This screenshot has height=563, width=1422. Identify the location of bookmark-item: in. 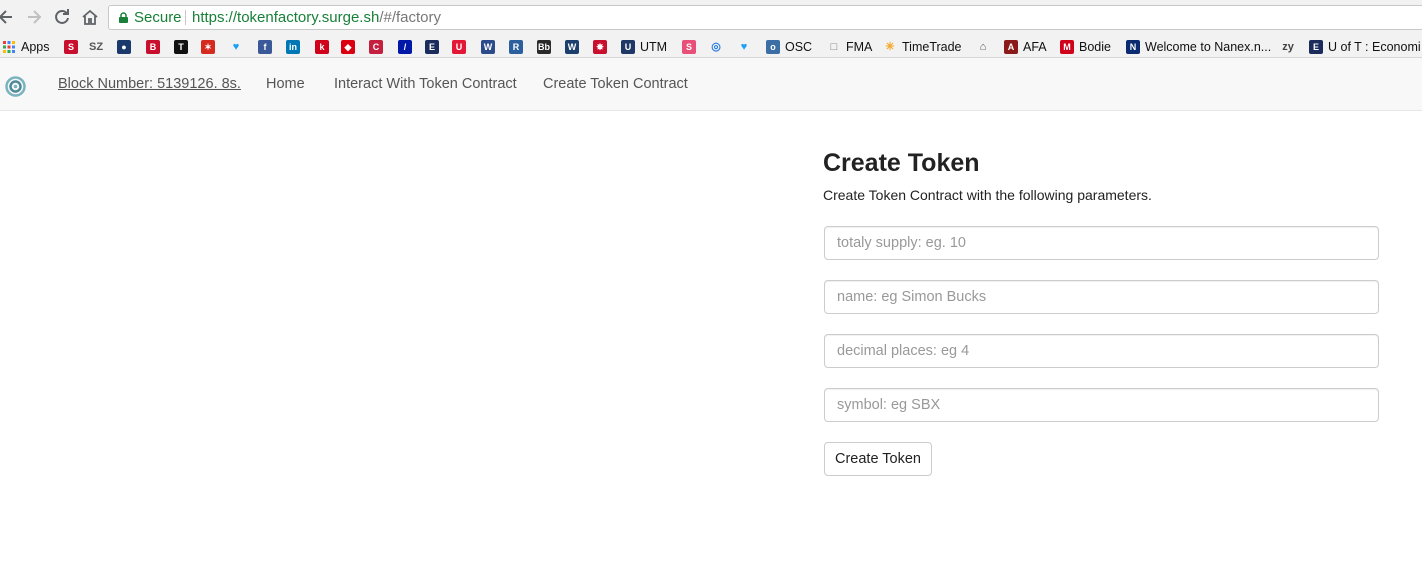
(293, 46).